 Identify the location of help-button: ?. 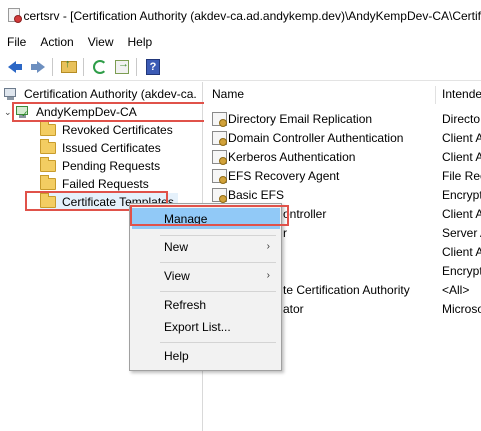
(153, 67).